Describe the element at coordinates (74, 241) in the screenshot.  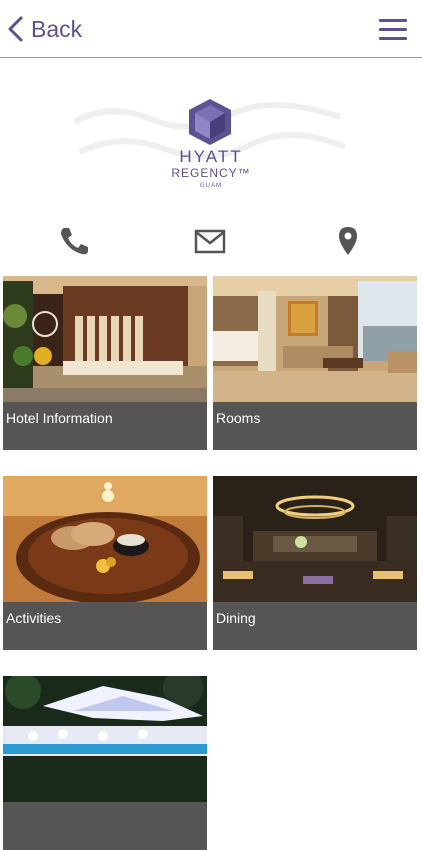
I see `phone-icon` at that location.